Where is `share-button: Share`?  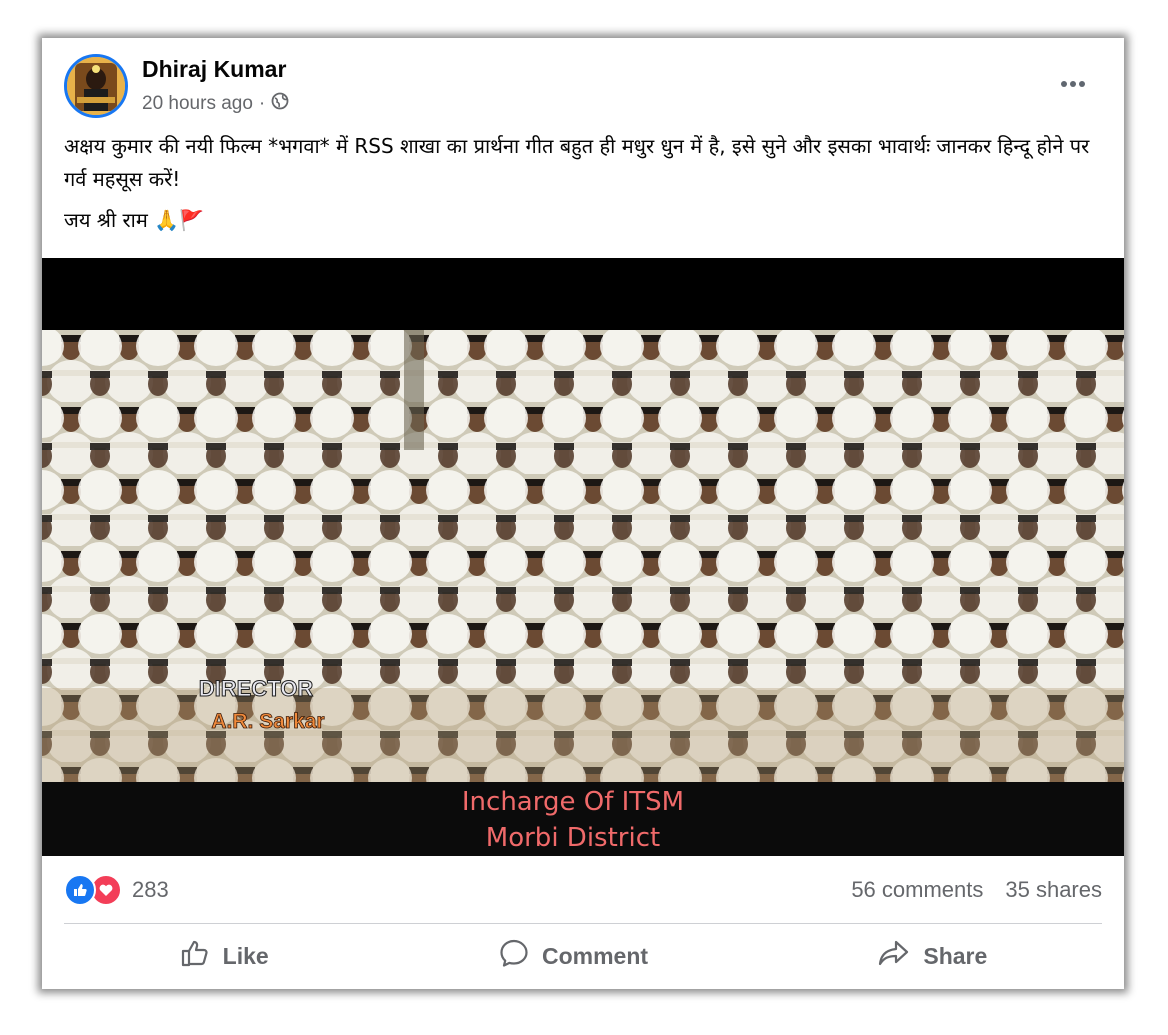 share-button: Share is located at coordinates (932, 956).